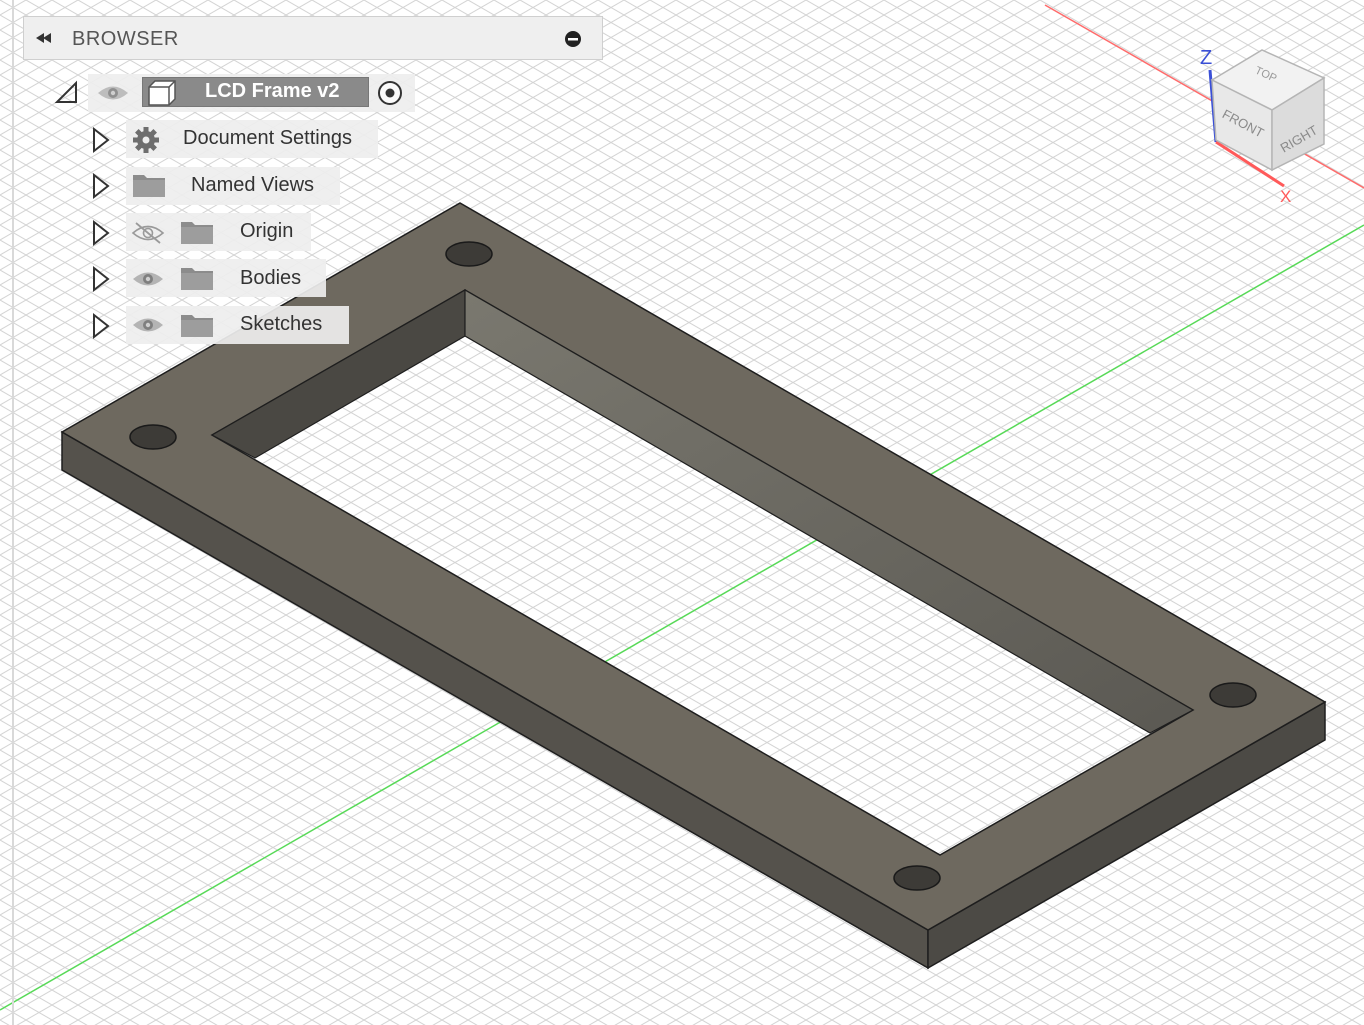  I want to click on panel-divider, so click(13, 512).